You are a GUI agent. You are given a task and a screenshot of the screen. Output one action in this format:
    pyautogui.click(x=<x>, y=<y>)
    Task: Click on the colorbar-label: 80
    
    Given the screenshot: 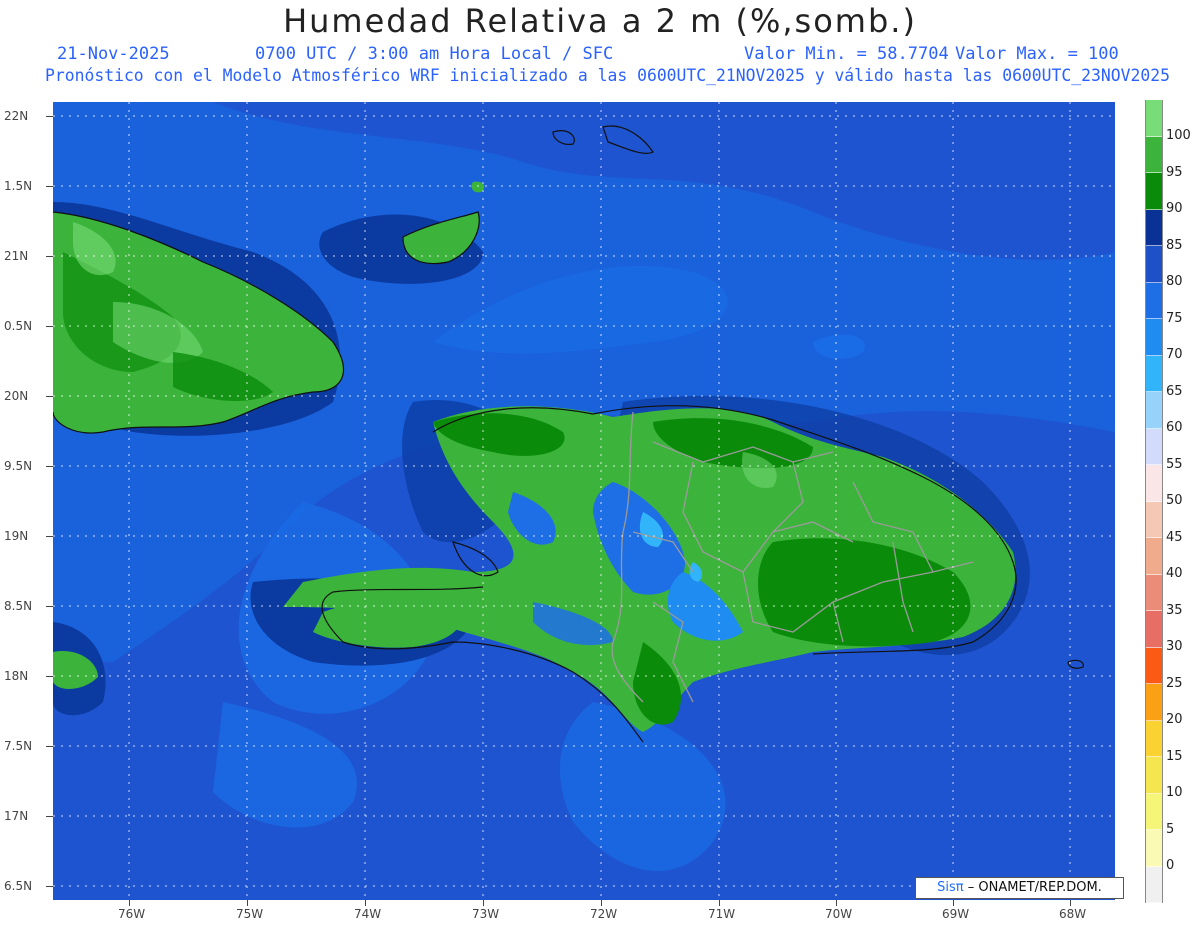 What is the action you would take?
    pyautogui.click(x=1174, y=281)
    